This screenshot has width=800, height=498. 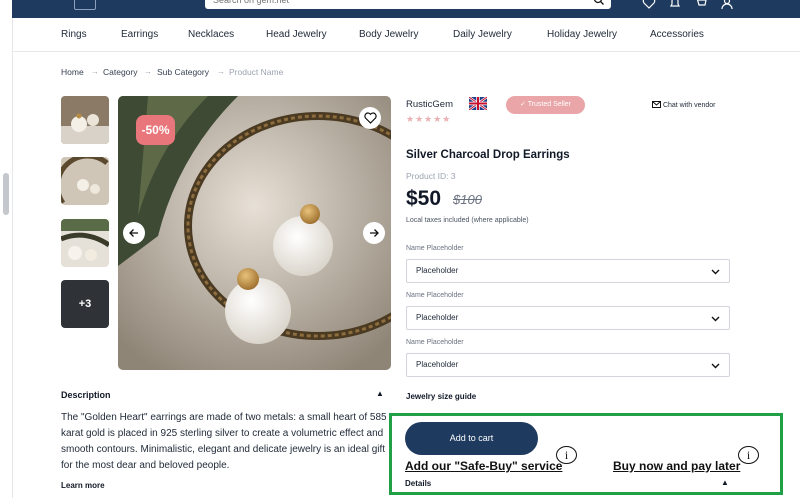 I want to click on user-icon, so click(x=727, y=5).